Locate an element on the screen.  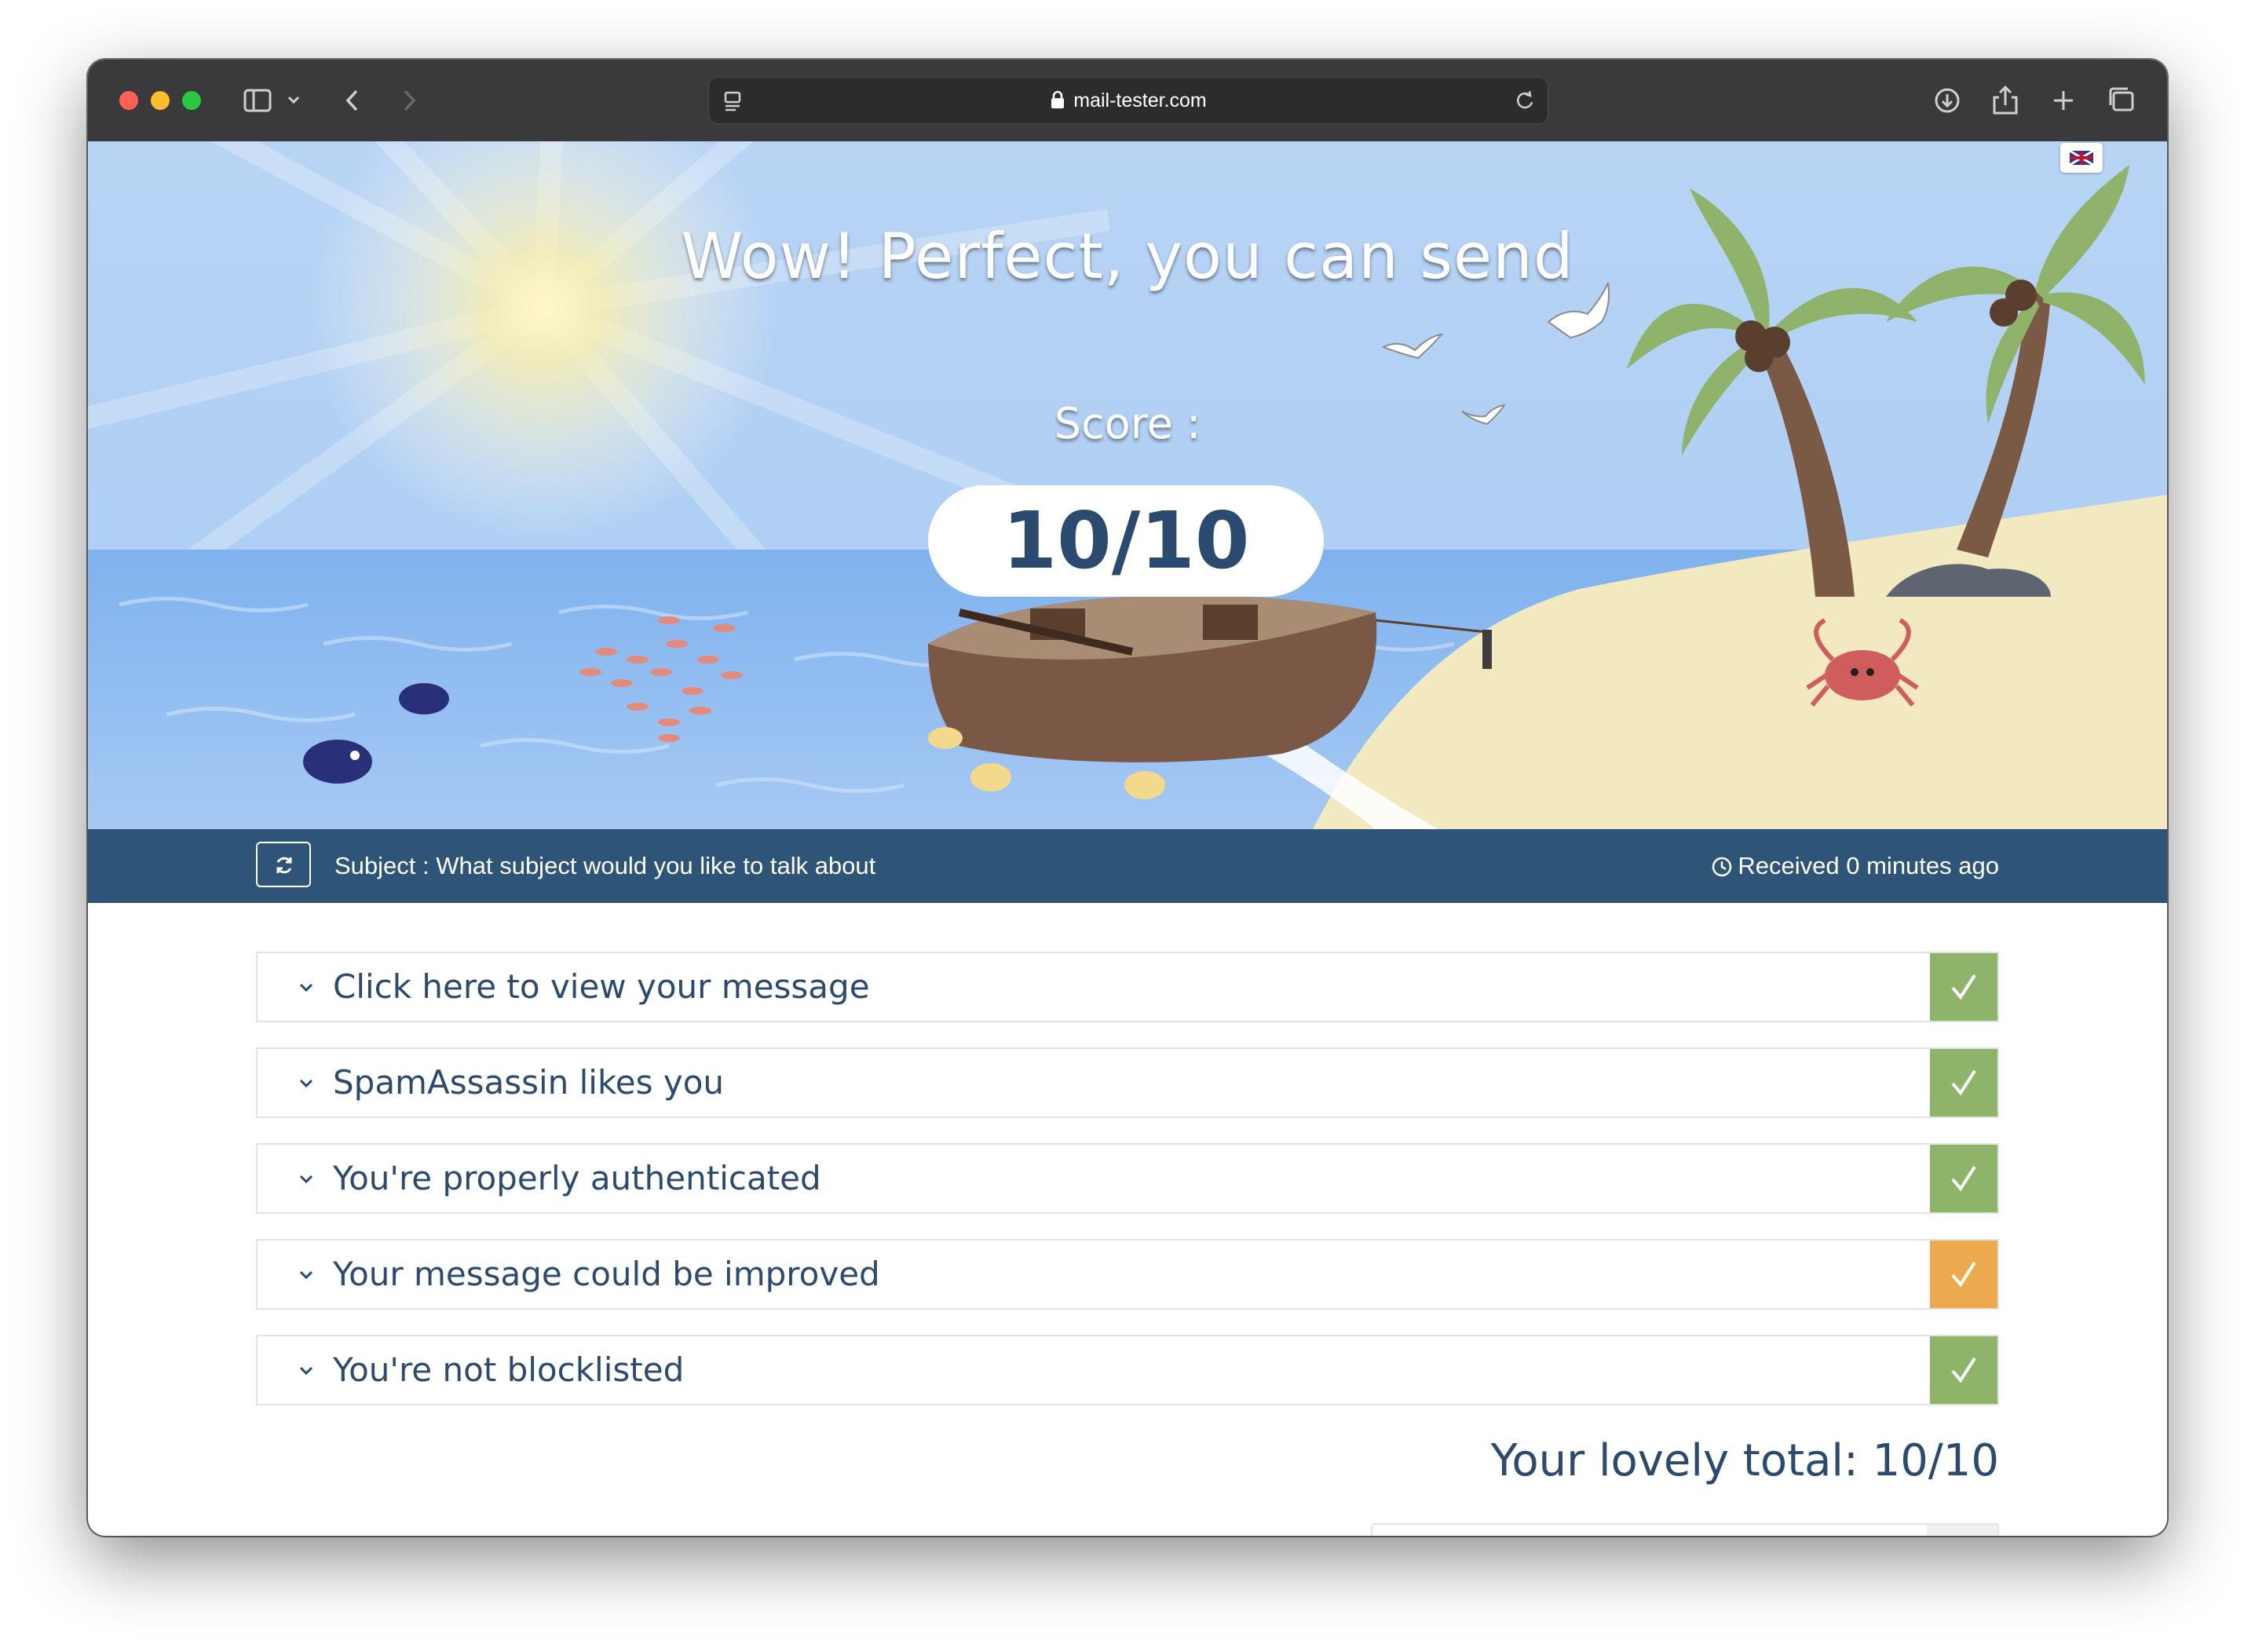
result-label: SpamAssassin likes you is located at coordinates (529, 1082).